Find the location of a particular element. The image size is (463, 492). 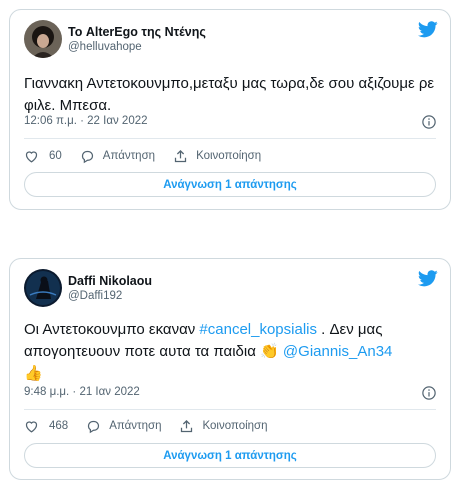

like-count: 60 is located at coordinates (55, 156).